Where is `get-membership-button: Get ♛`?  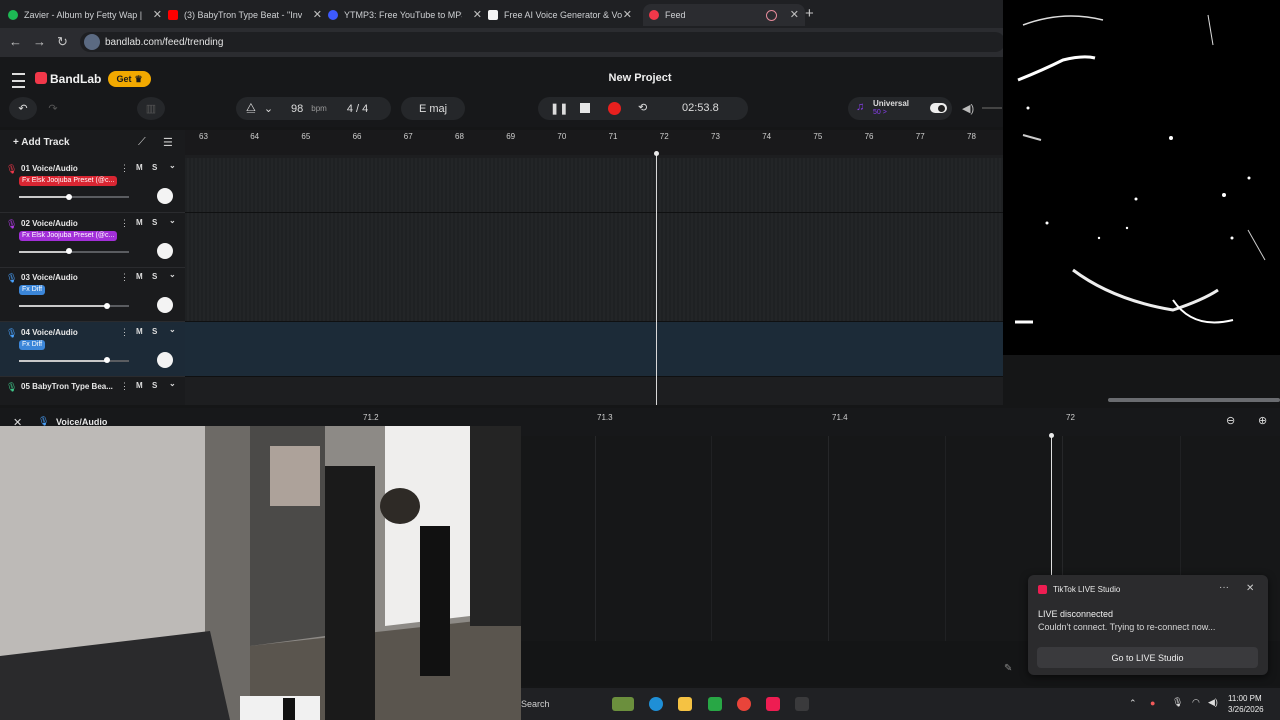
get-membership-button: Get ♛ is located at coordinates (129, 79).